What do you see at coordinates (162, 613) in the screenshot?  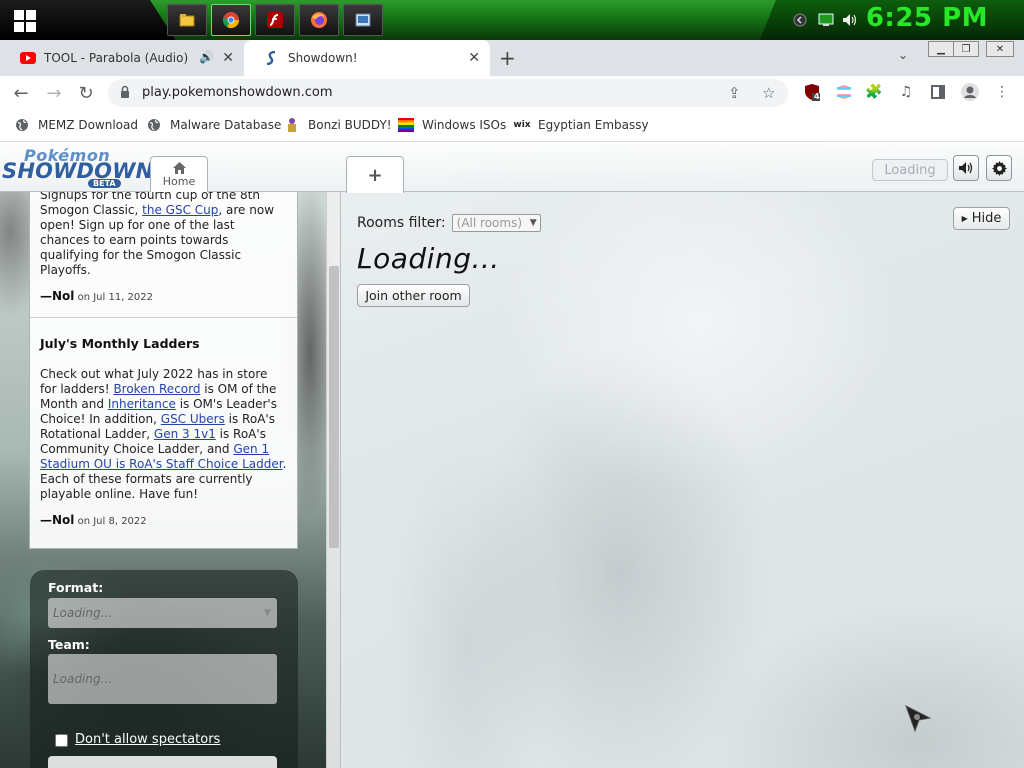 I see `format-select: Loading... ▼` at bounding box center [162, 613].